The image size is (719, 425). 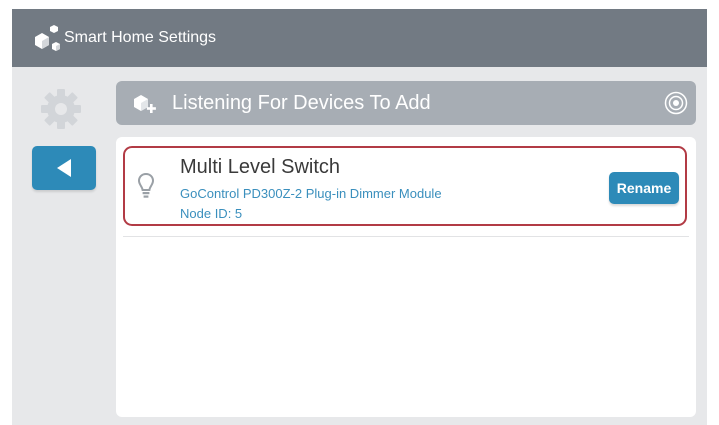 What do you see at coordinates (676, 103) in the screenshot?
I see `listening-ring-icon` at bounding box center [676, 103].